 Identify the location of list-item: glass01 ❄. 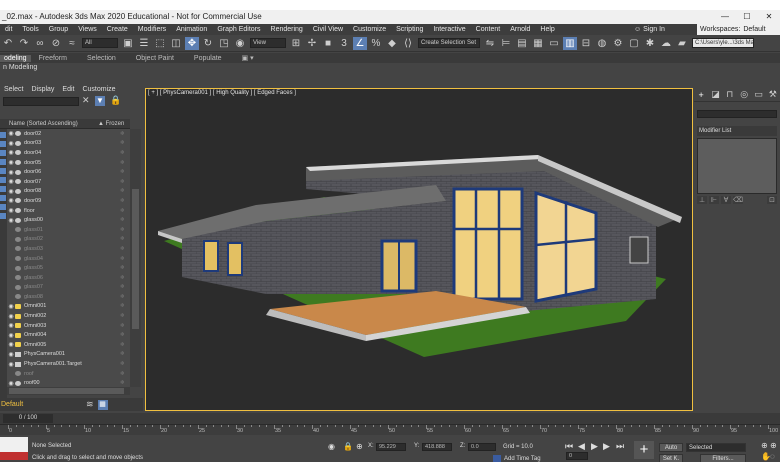
(68, 230).